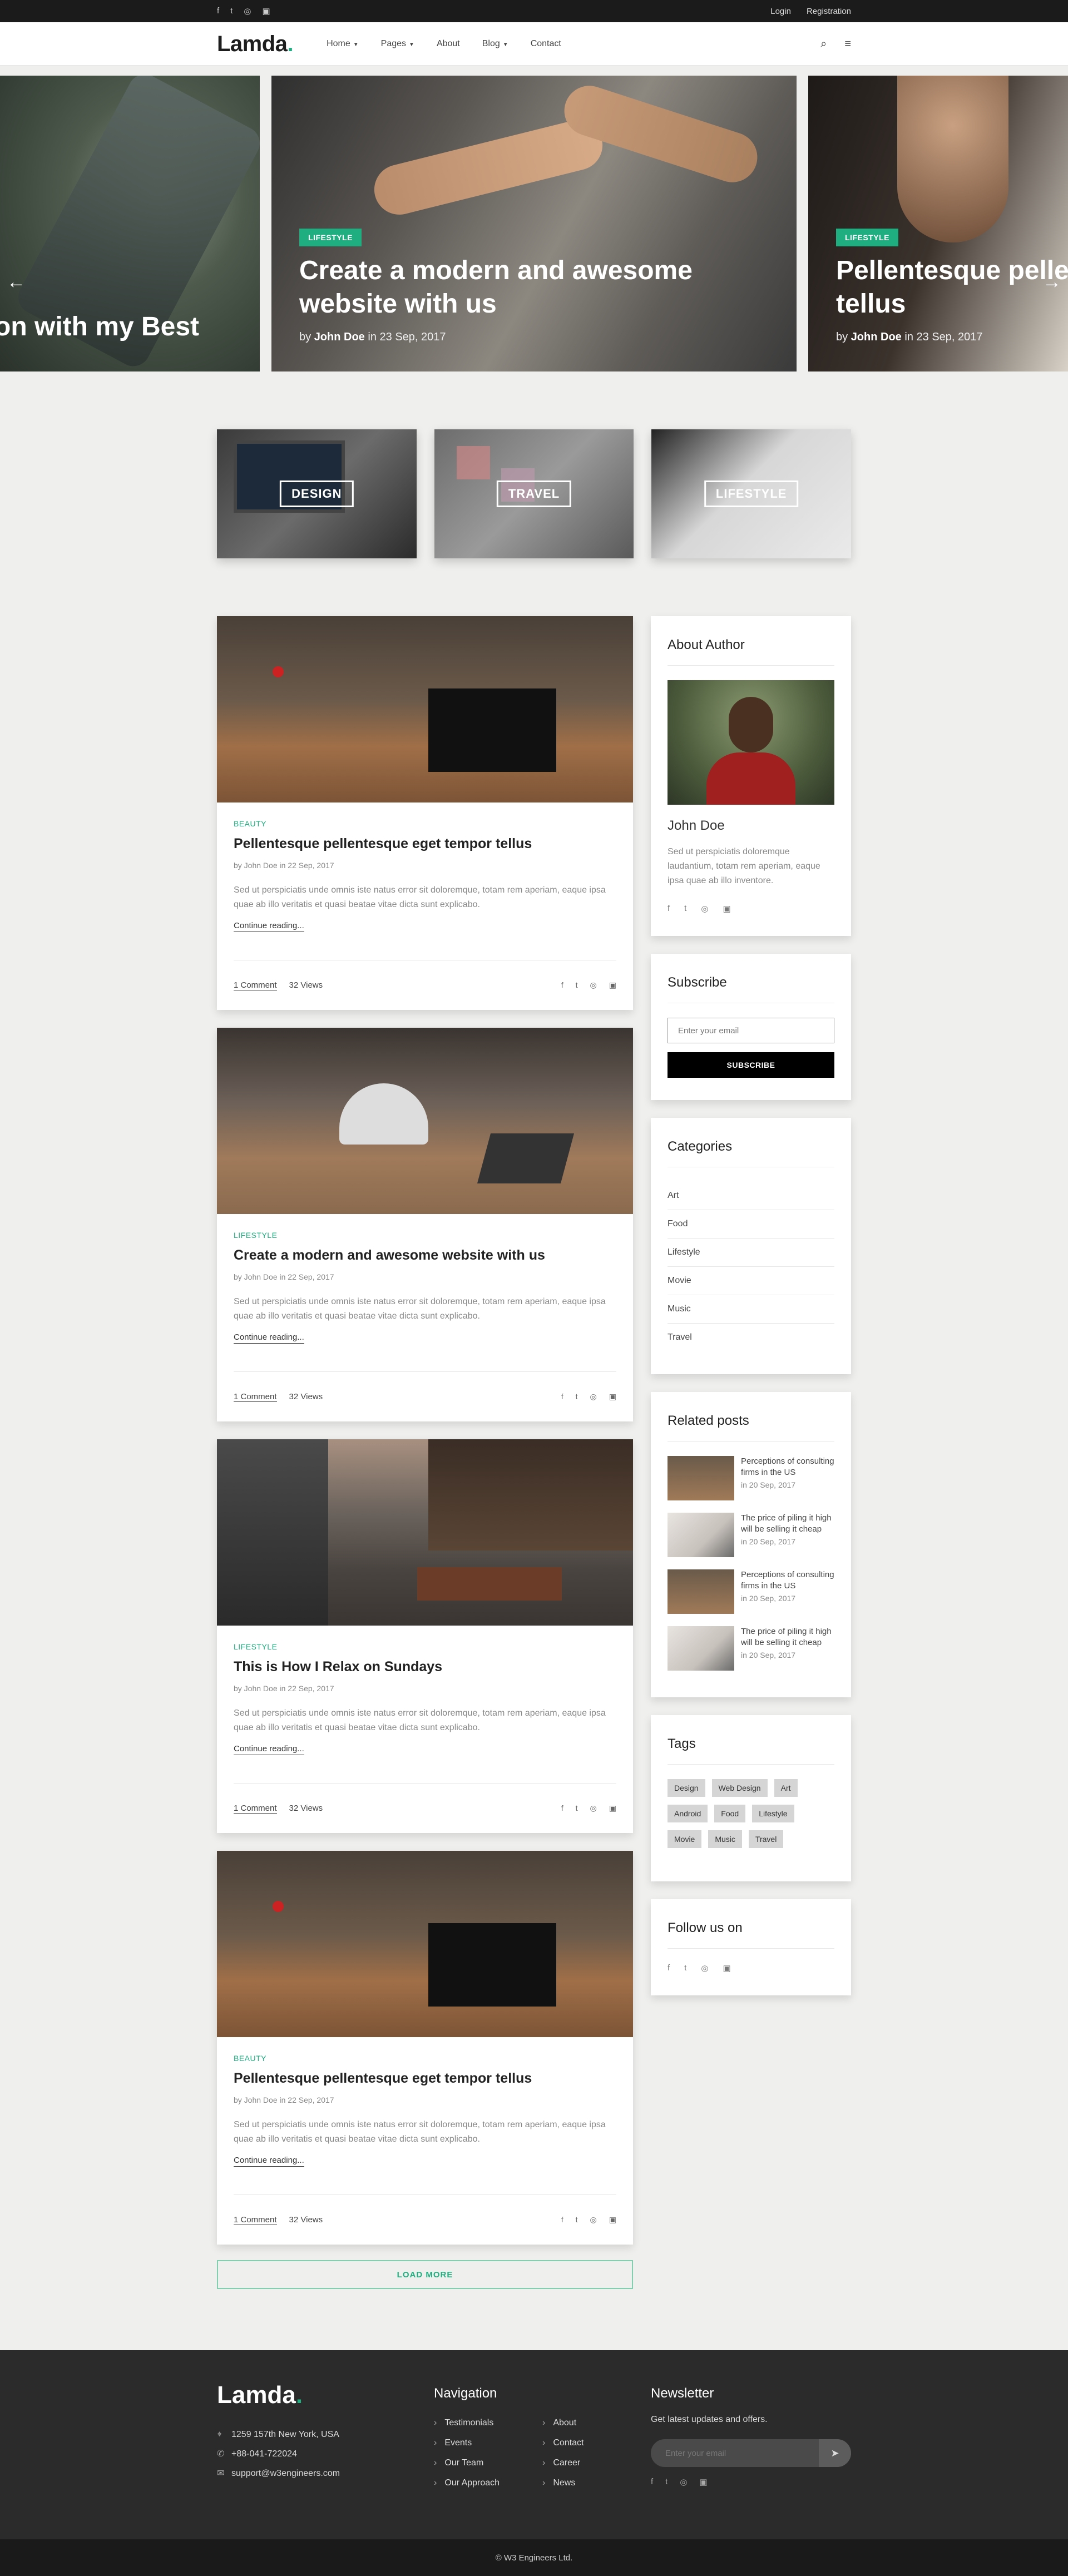 The height and width of the screenshot is (2576, 1068). I want to click on footer-nav-link: › Testimonials, so click(488, 2423).